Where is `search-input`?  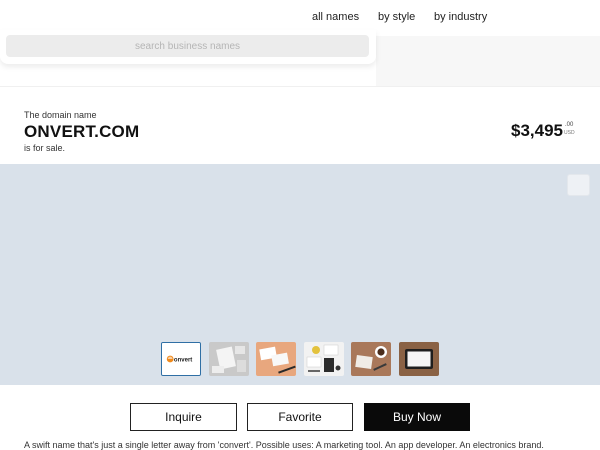
search-input is located at coordinates (187, 46).